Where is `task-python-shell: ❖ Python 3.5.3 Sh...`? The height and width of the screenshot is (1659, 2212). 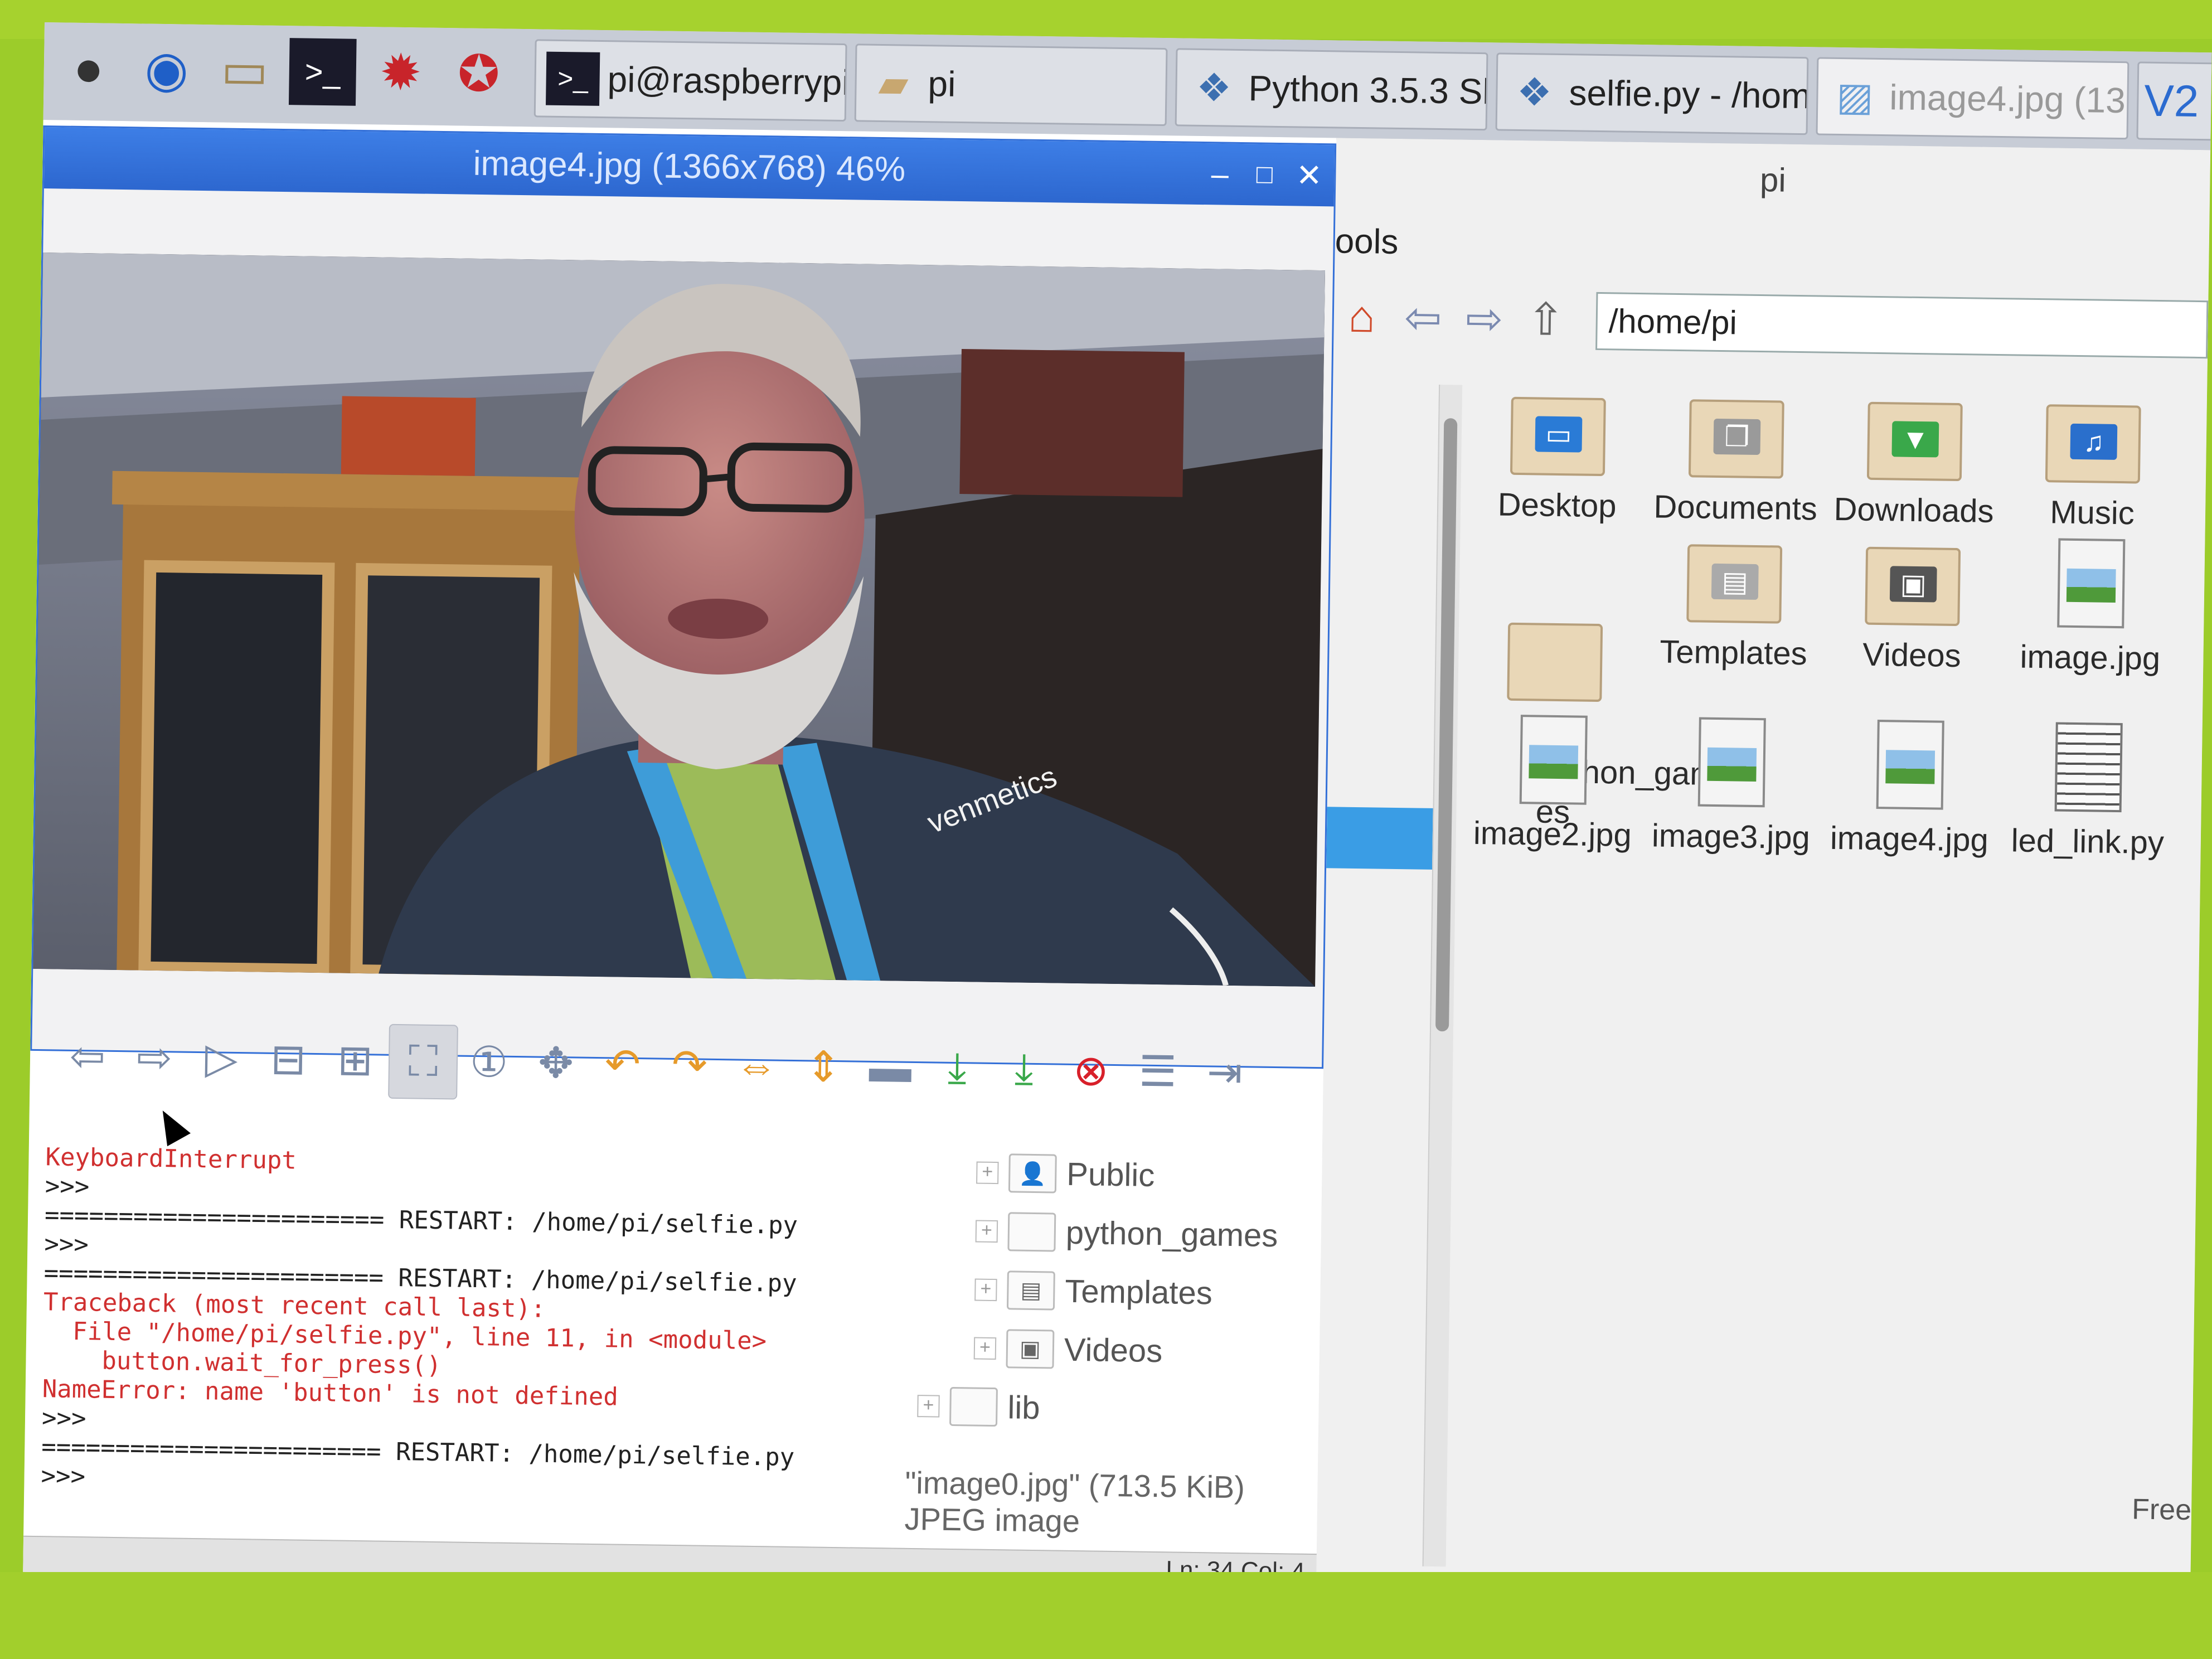 task-python-shell: ❖ Python 3.5.3 Sh... is located at coordinates (1331, 89).